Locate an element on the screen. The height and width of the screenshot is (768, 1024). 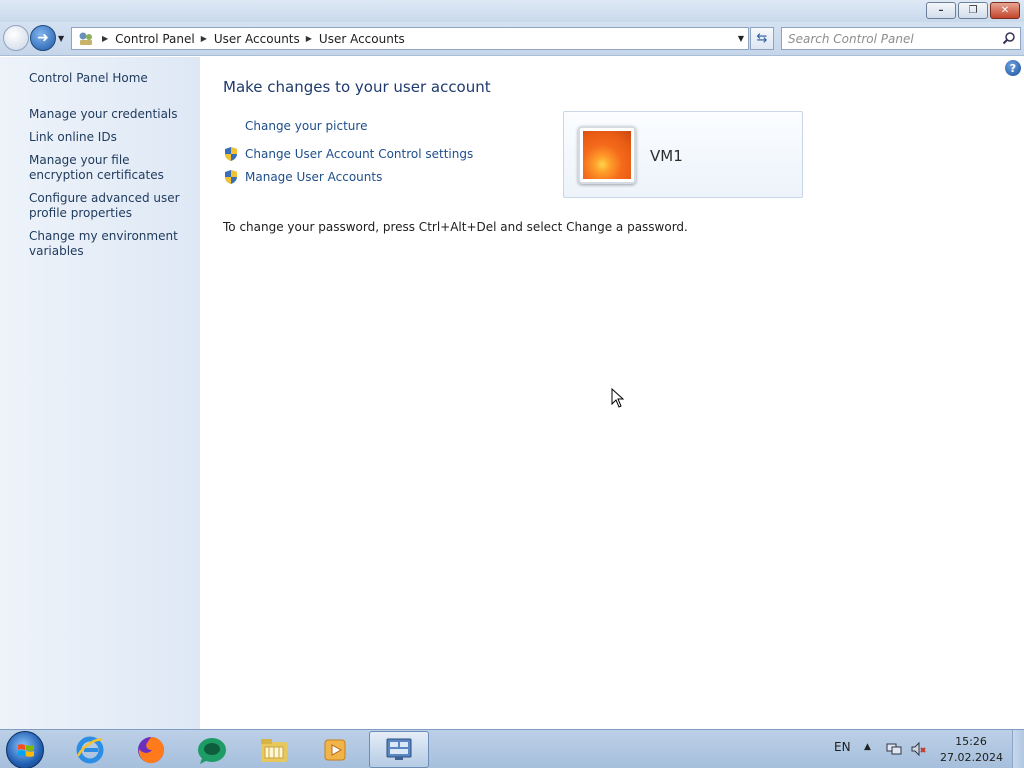
uac-settings-link: Change User Account Control settings is located at coordinates (359, 154).